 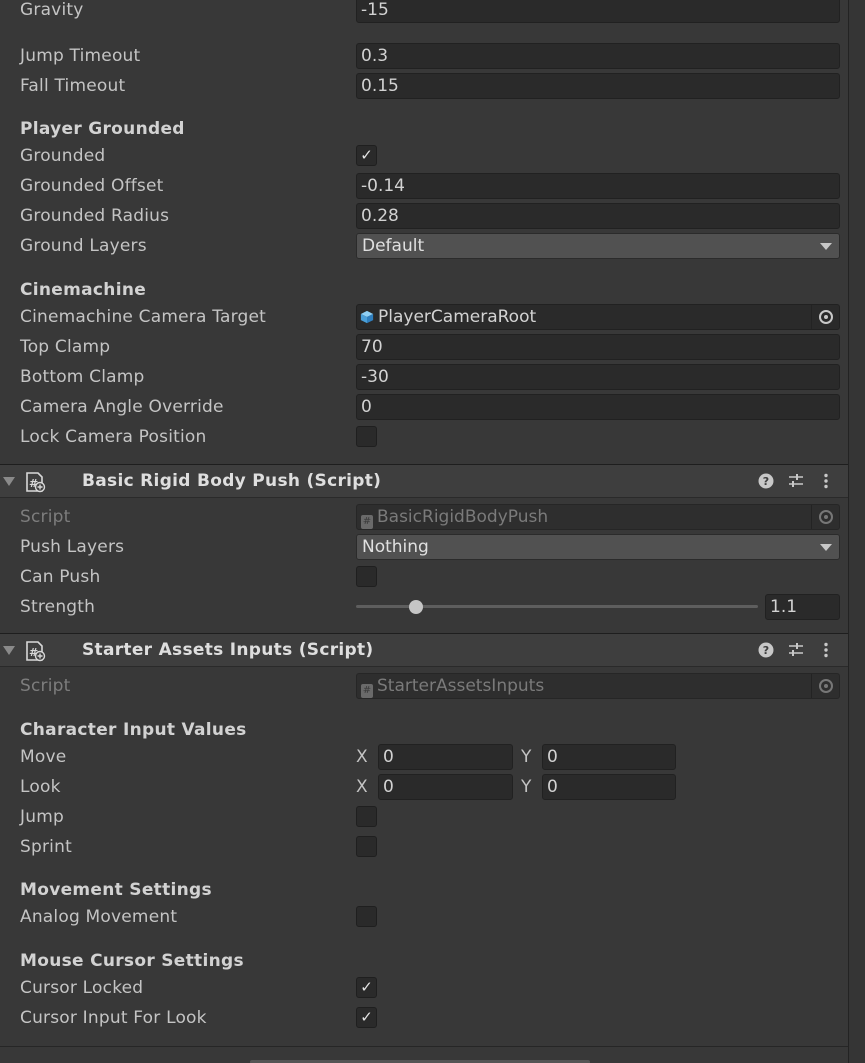 I want to click on starter-inputs-title: Starter Assets Inputs (Script), so click(x=228, y=650).